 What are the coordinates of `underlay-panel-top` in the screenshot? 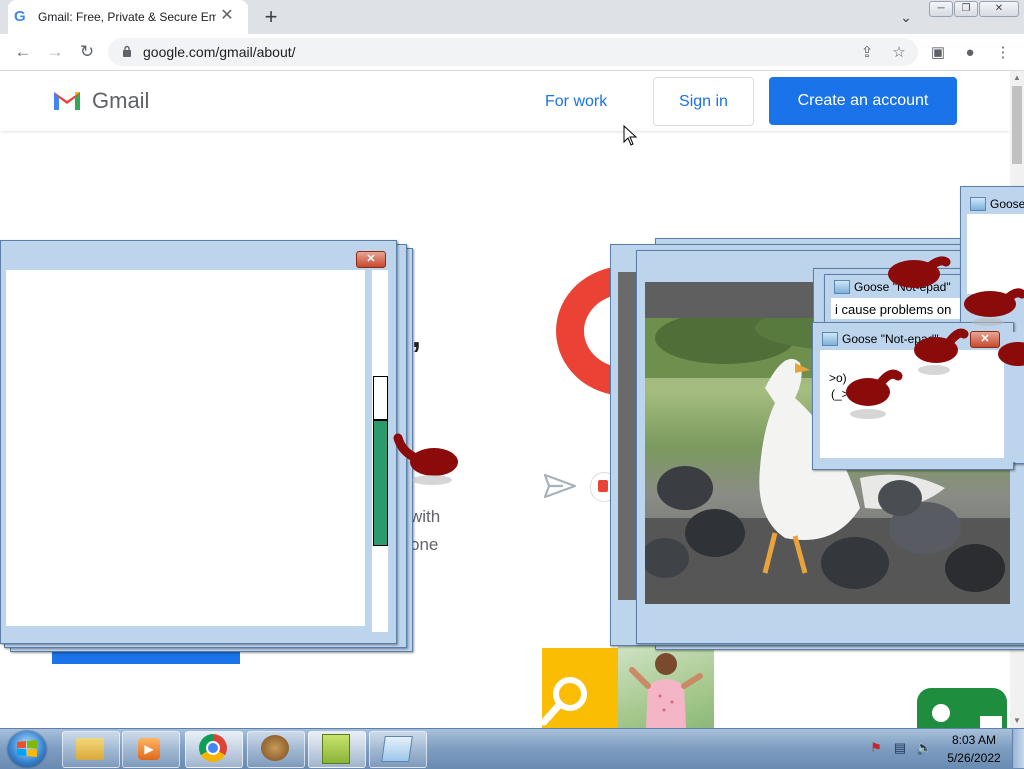 It's located at (380, 398).